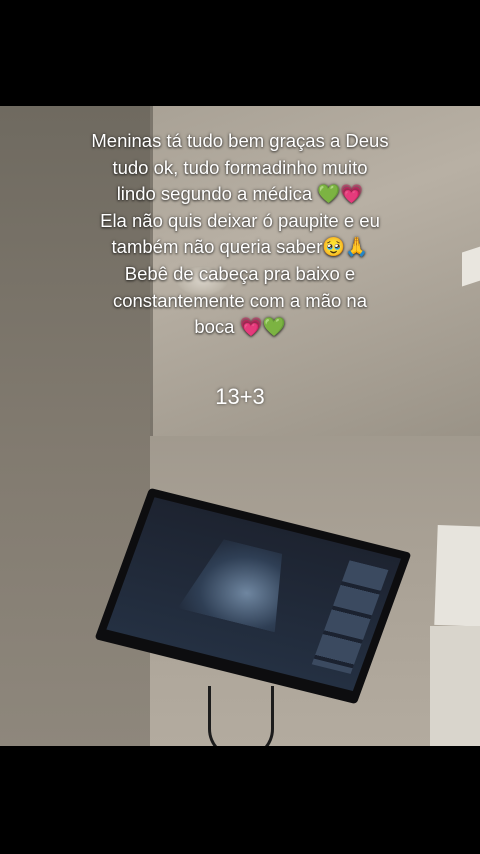  I want to click on scan-thumbnails, so click(350, 617).